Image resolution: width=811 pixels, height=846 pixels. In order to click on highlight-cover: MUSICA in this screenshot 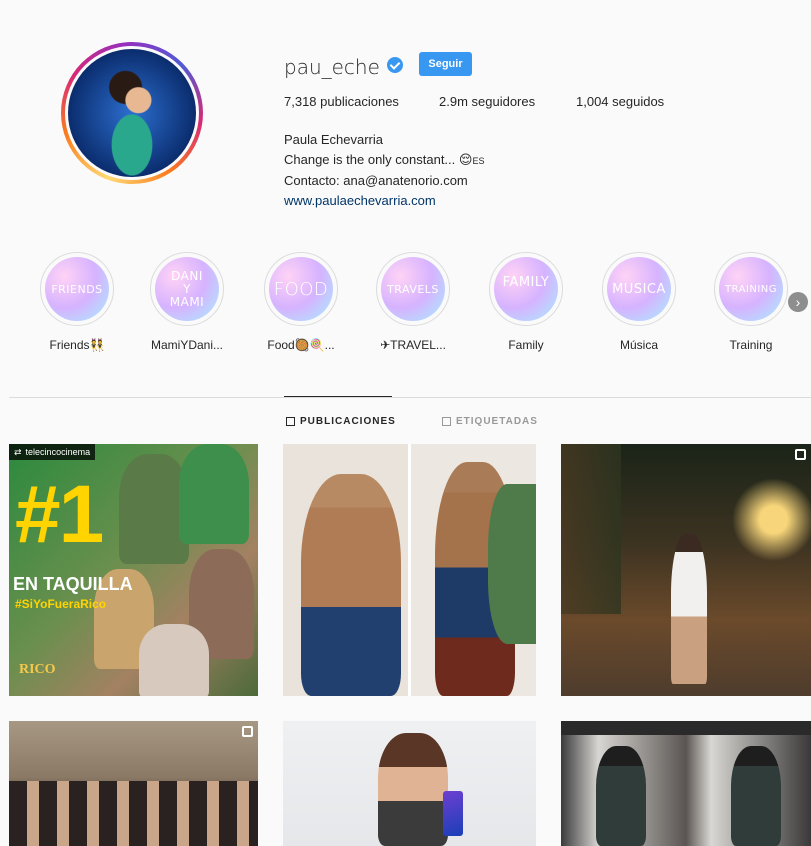, I will do `click(639, 289)`.